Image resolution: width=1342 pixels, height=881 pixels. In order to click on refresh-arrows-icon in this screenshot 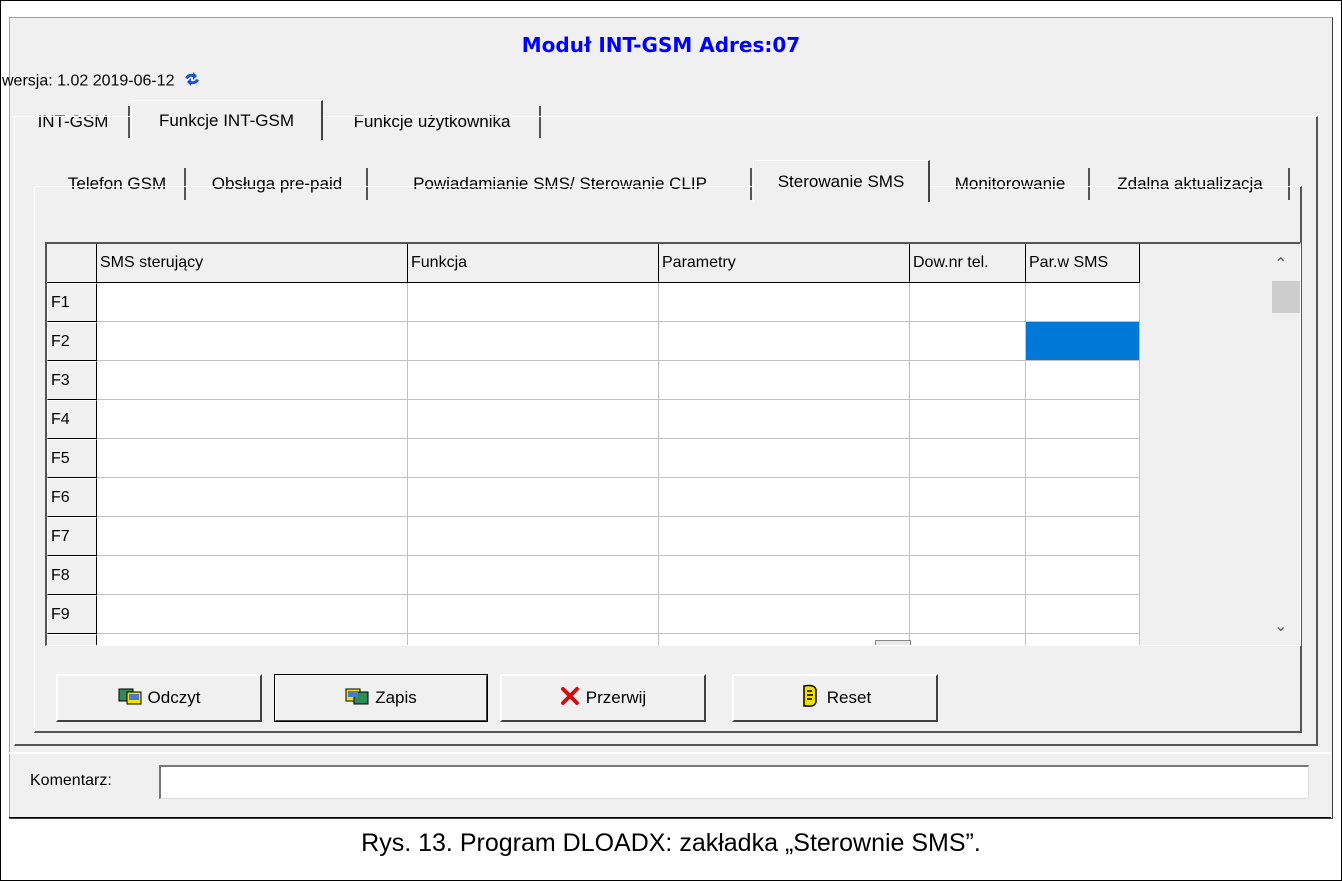, I will do `click(192, 81)`.